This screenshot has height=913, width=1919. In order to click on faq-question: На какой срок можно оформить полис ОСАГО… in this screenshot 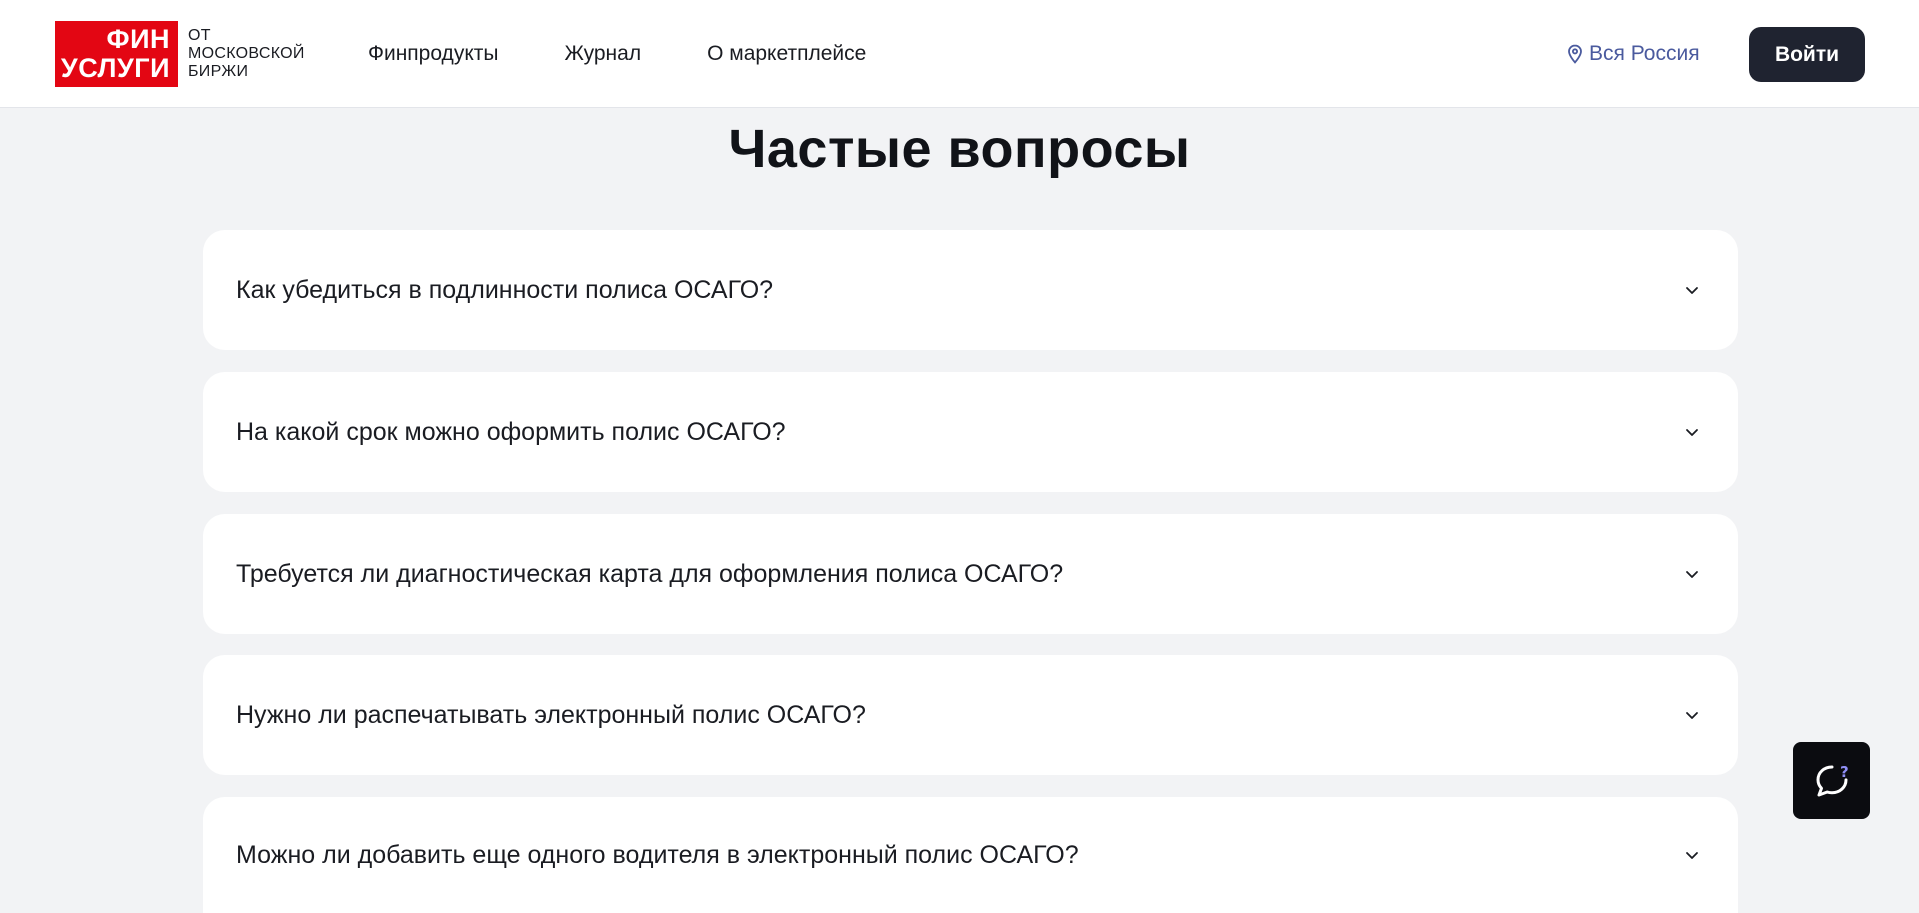, I will do `click(511, 431)`.